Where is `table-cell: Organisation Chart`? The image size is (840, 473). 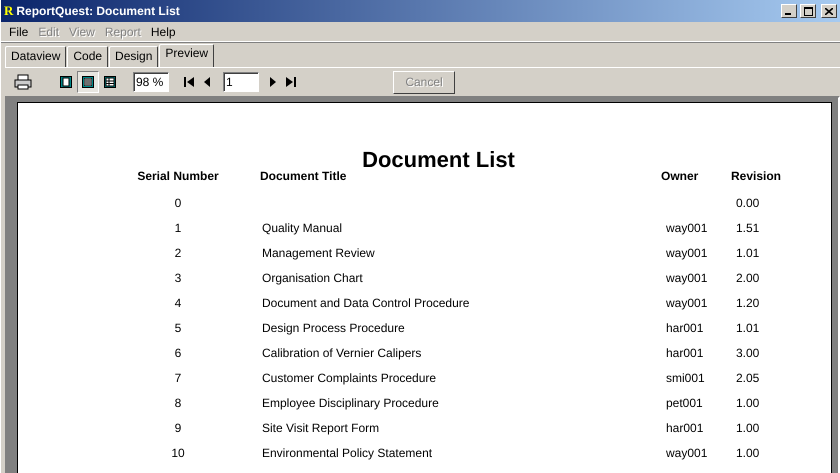 table-cell: Organisation Chart is located at coordinates (312, 278).